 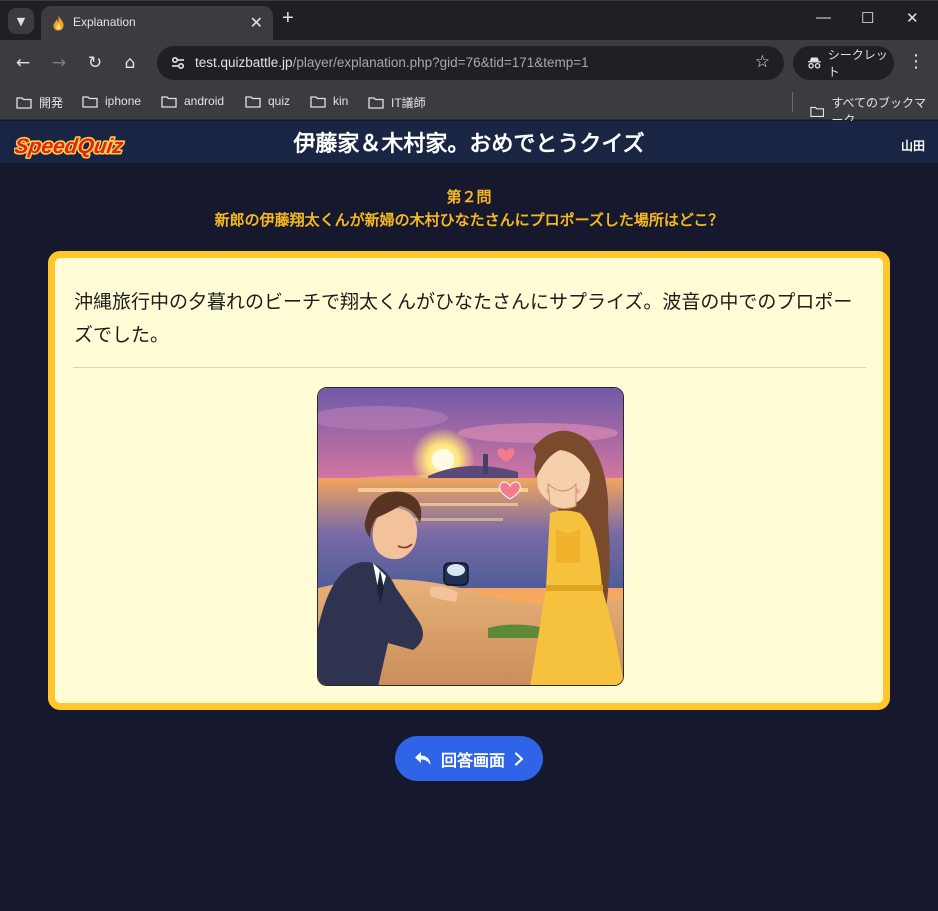 I want to click on incognito-indicator: シークレット, so click(x=843, y=63).